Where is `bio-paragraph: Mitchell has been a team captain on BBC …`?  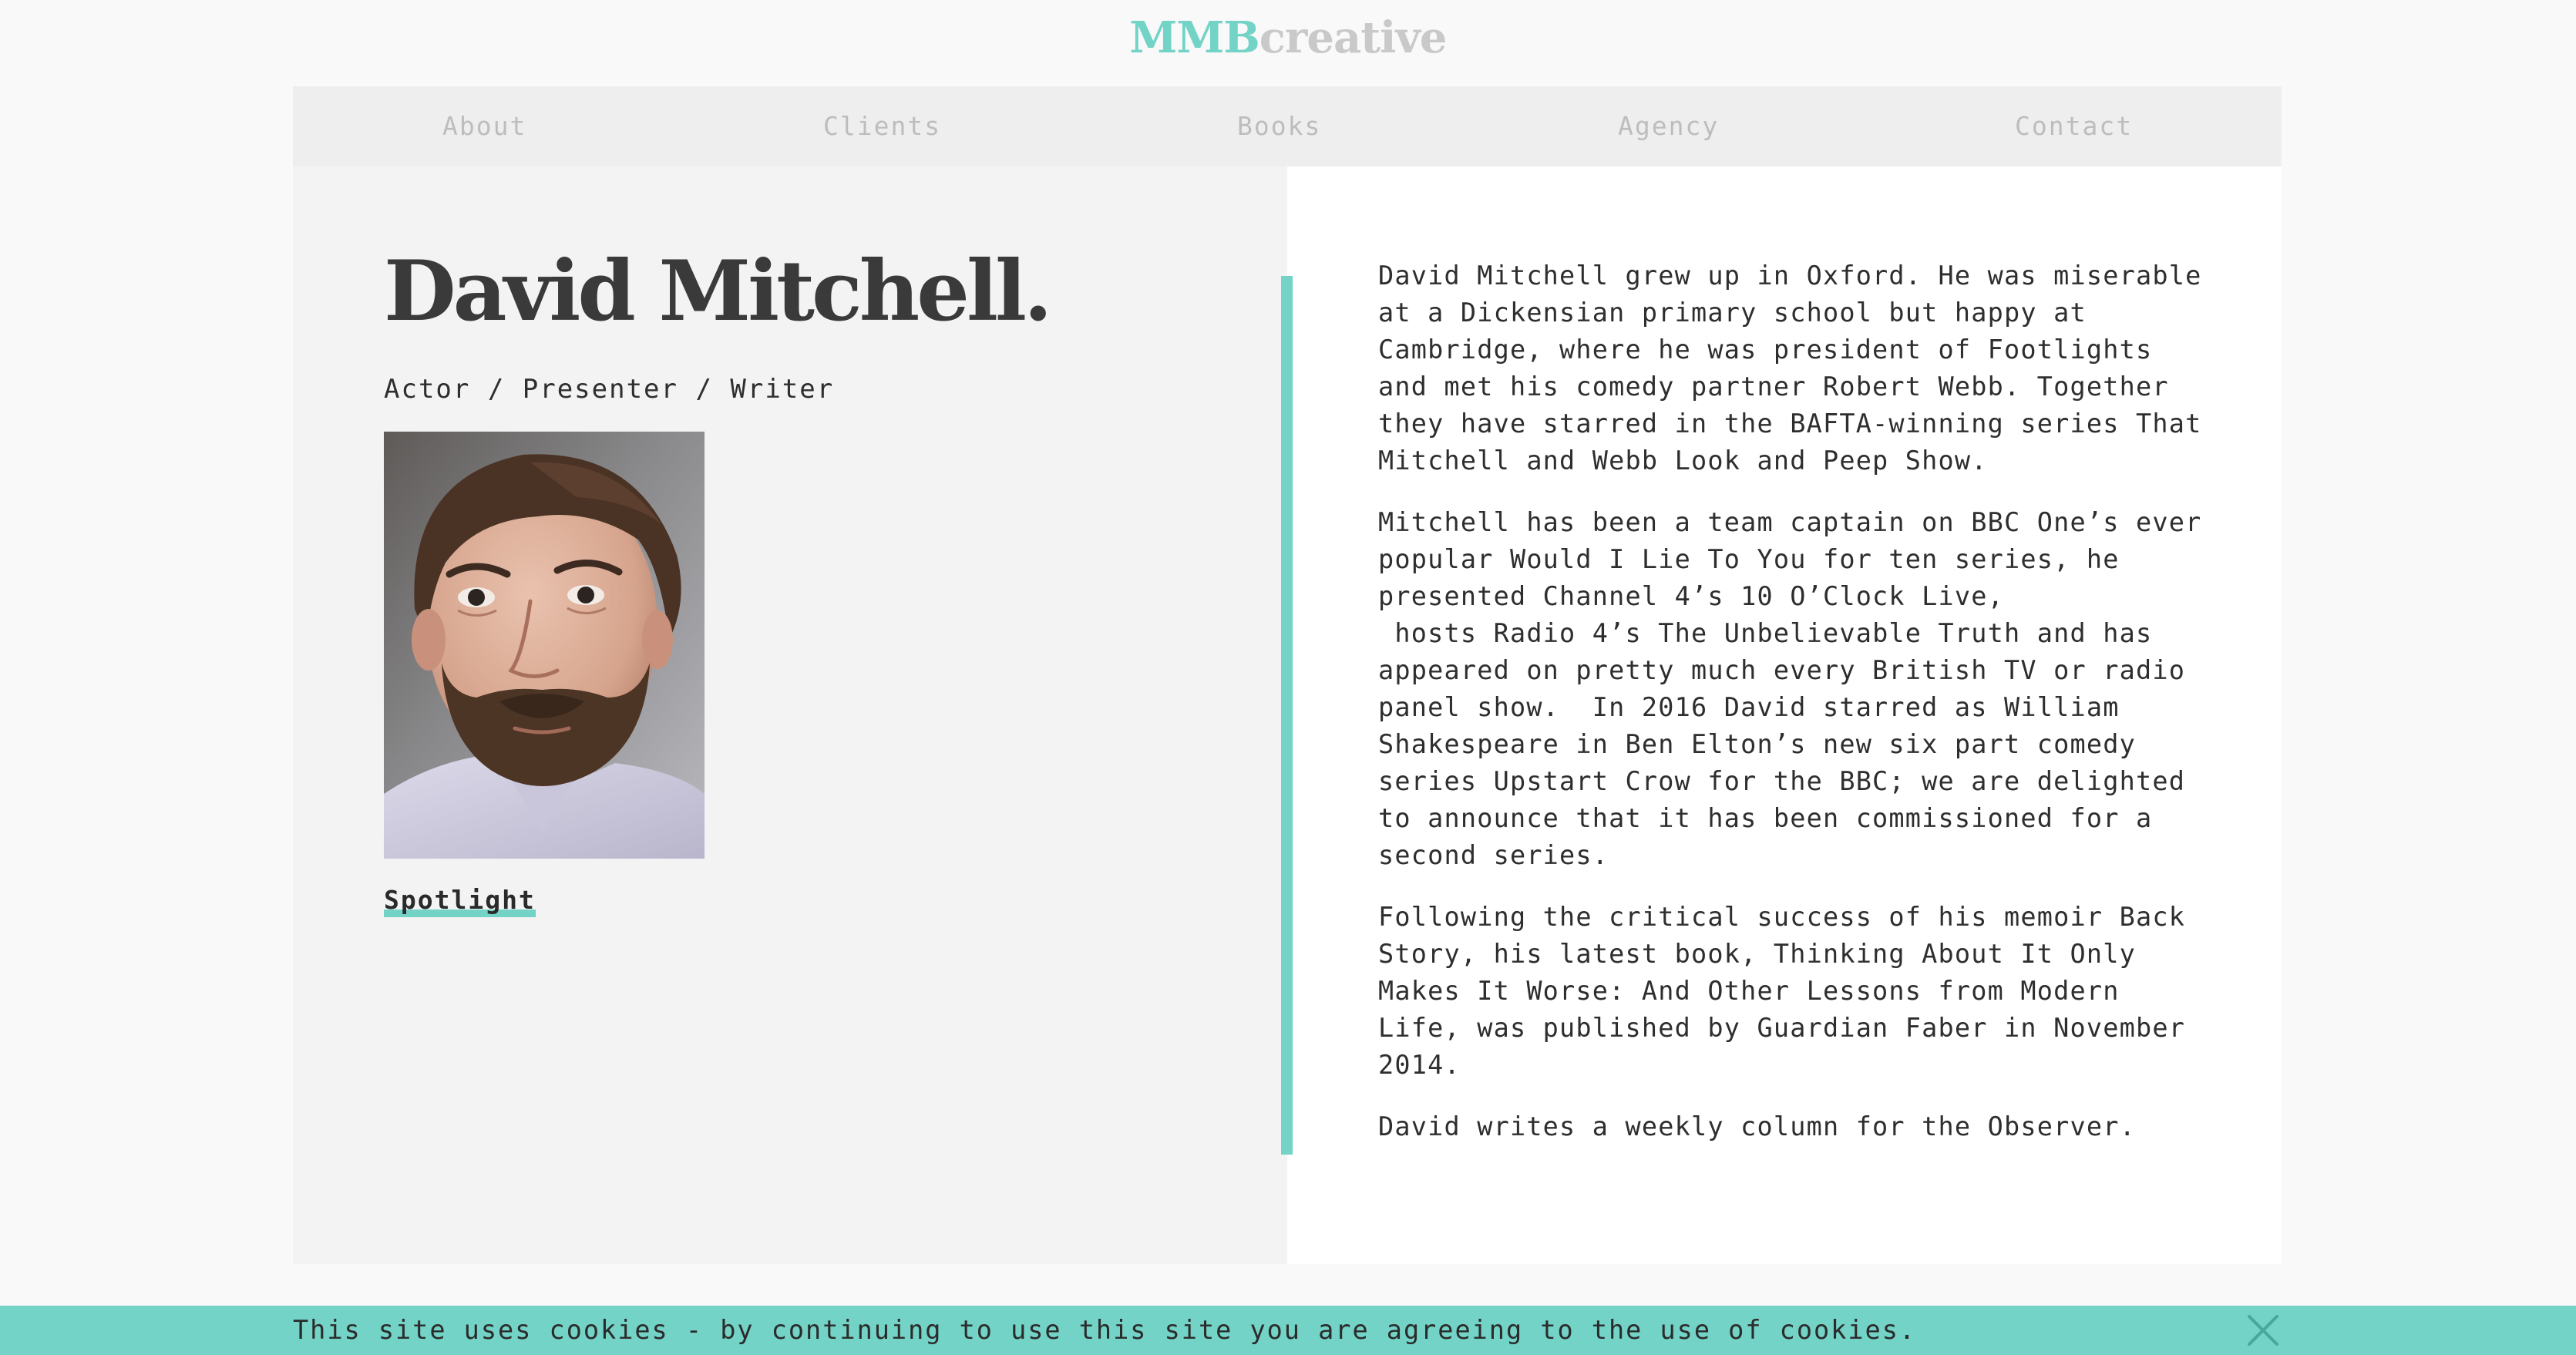
bio-paragraph: Mitchell has been a team captain on BBC … is located at coordinates (1790, 688).